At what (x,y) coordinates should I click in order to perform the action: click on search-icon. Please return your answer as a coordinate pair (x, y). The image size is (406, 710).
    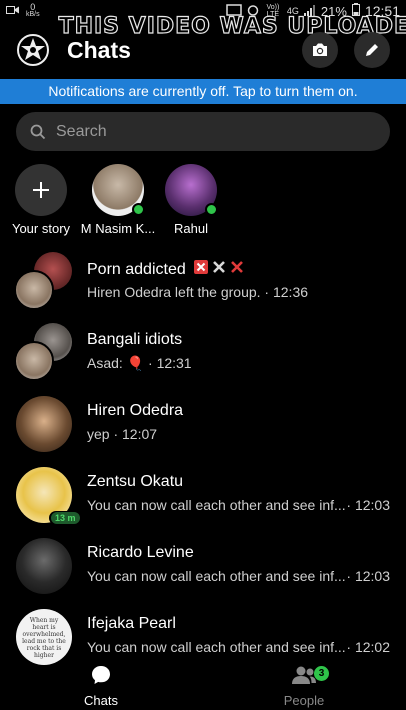
    Looking at the image, I should click on (38, 131).